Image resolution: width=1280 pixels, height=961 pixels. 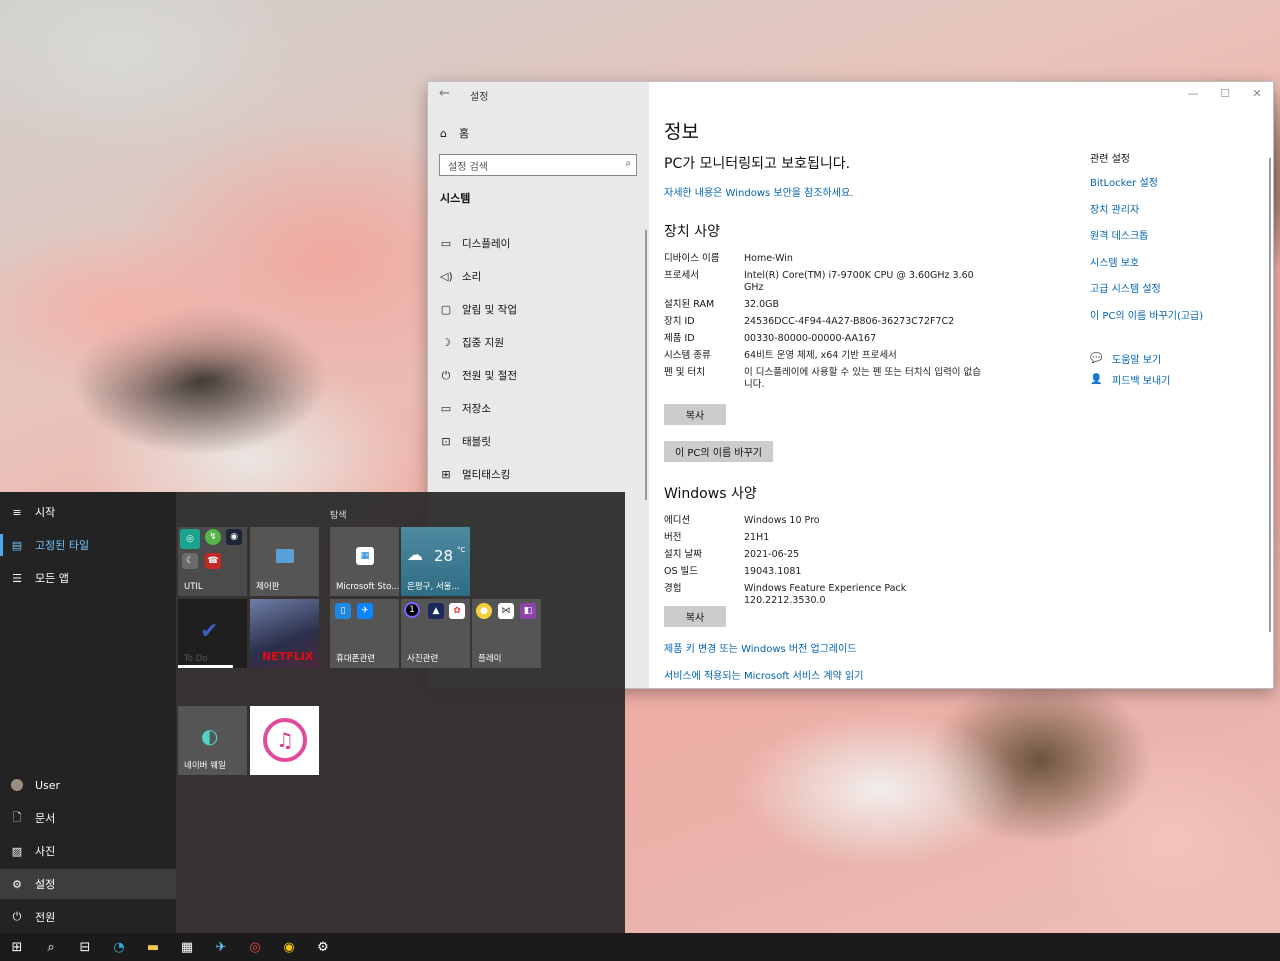 What do you see at coordinates (455, 198) in the screenshot?
I see `section-title: 시스템` at bounding box center [455, 198].